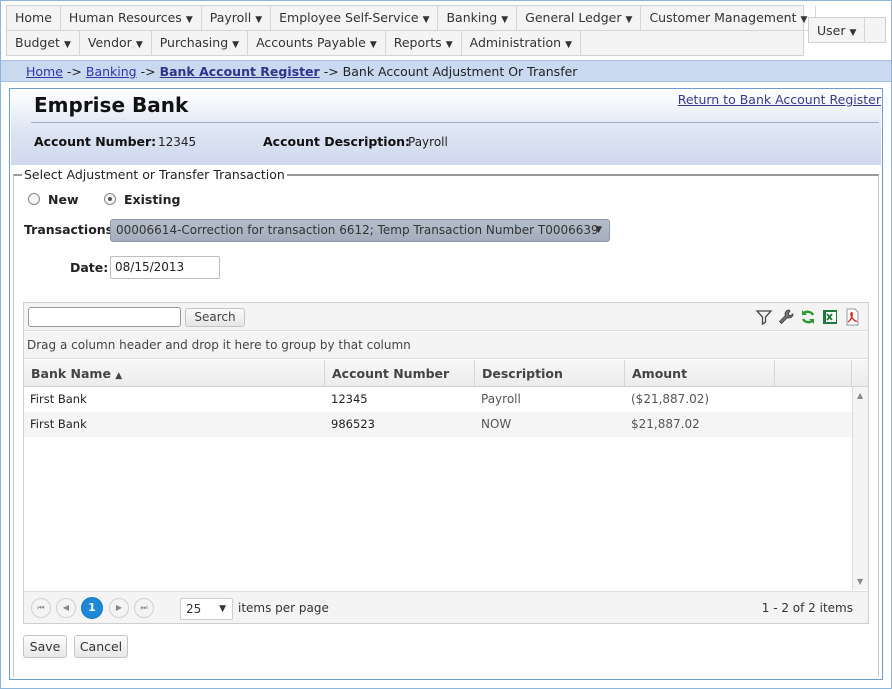  What do you see at coordinates (355, 18) in the screenshot?
I see `menu-employee-self-service: Employee Self-Service ▼` at bounding box center [355, 18].